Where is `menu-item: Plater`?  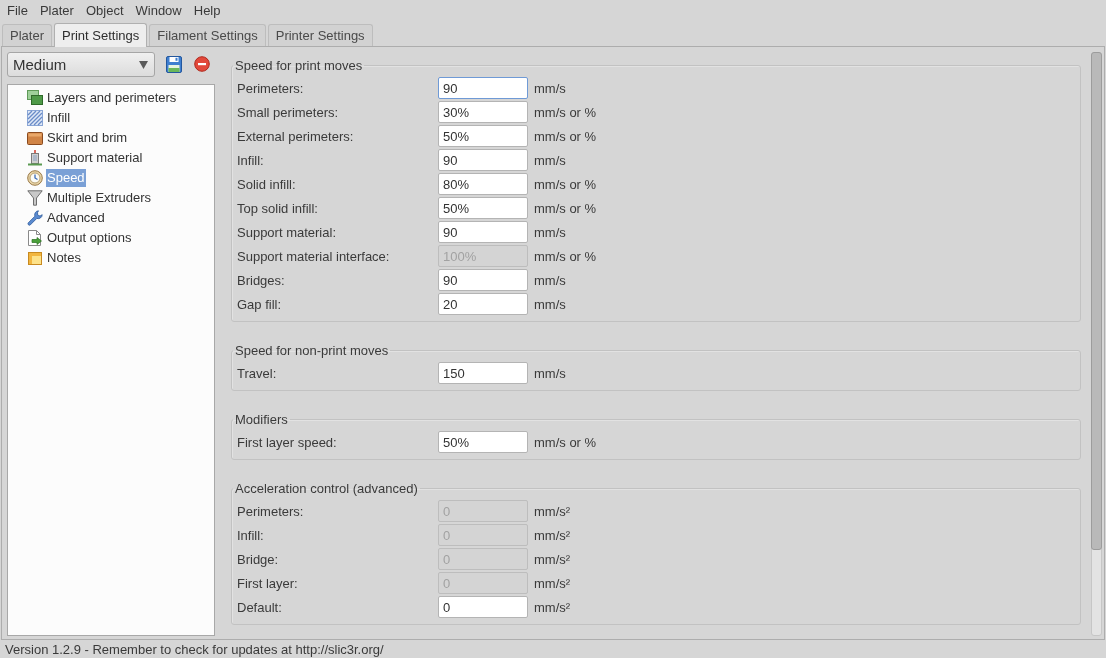
menu-item: Plater is located at coordinates (56, 10).